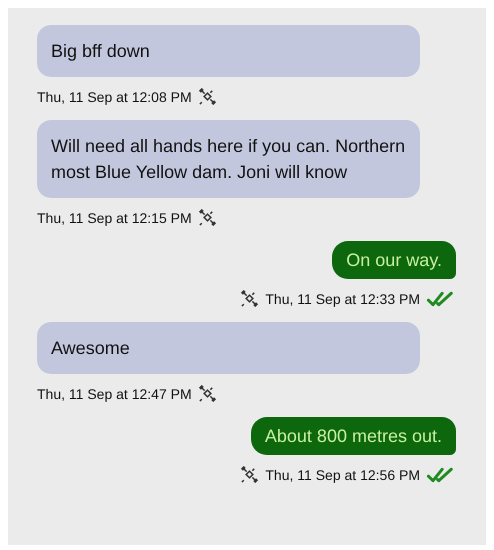  I want to click on timestamp: Thu, 11 Sep at 12:08 PM, so click(114, 96).